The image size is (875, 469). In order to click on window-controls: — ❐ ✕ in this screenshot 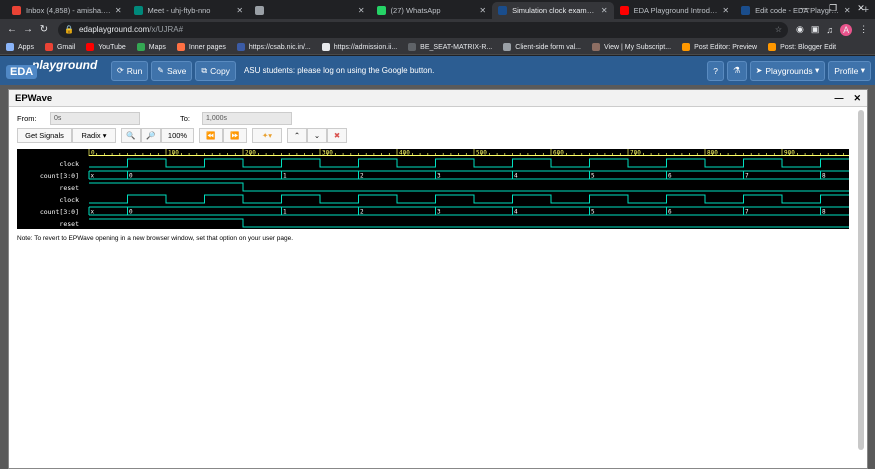, I will do `click(833, 9)`.